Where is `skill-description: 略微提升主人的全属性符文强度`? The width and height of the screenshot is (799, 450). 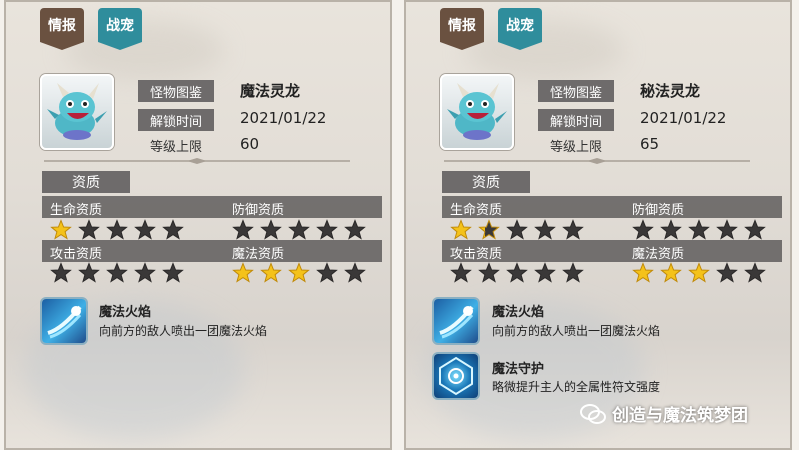
skill-description: 略微提升主人的全属性符文强度 is located at coordinates (576, 387).